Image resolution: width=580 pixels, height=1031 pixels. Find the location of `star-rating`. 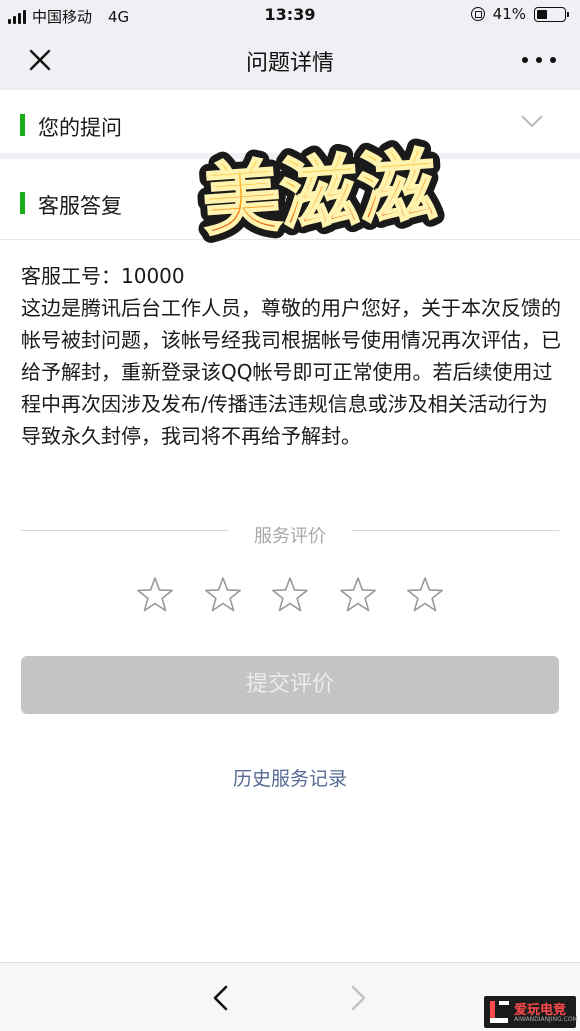

star-rating is located at coordinates (290, 595).